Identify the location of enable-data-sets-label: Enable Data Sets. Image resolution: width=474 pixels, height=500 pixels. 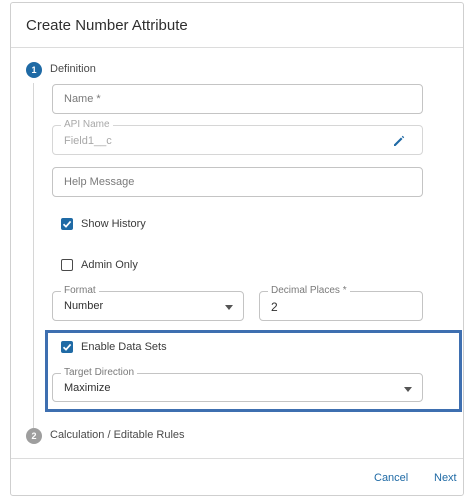
(124, 347).